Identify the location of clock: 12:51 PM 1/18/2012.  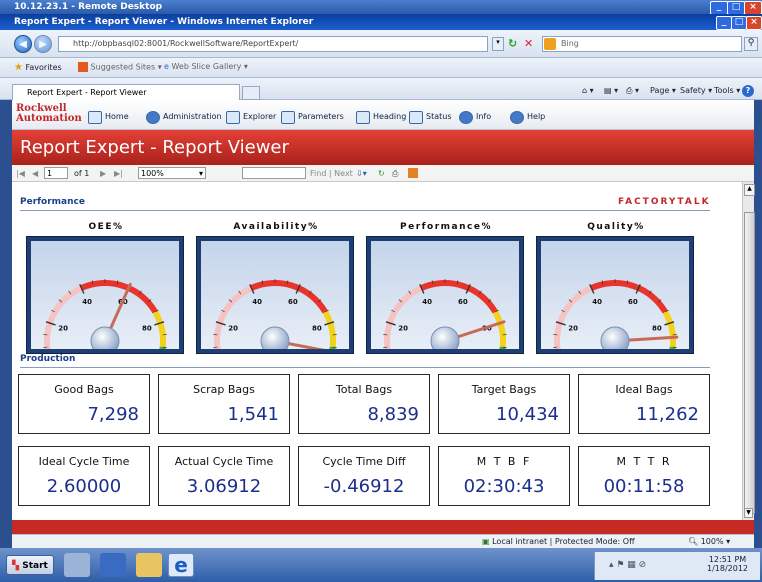
(727, 564).